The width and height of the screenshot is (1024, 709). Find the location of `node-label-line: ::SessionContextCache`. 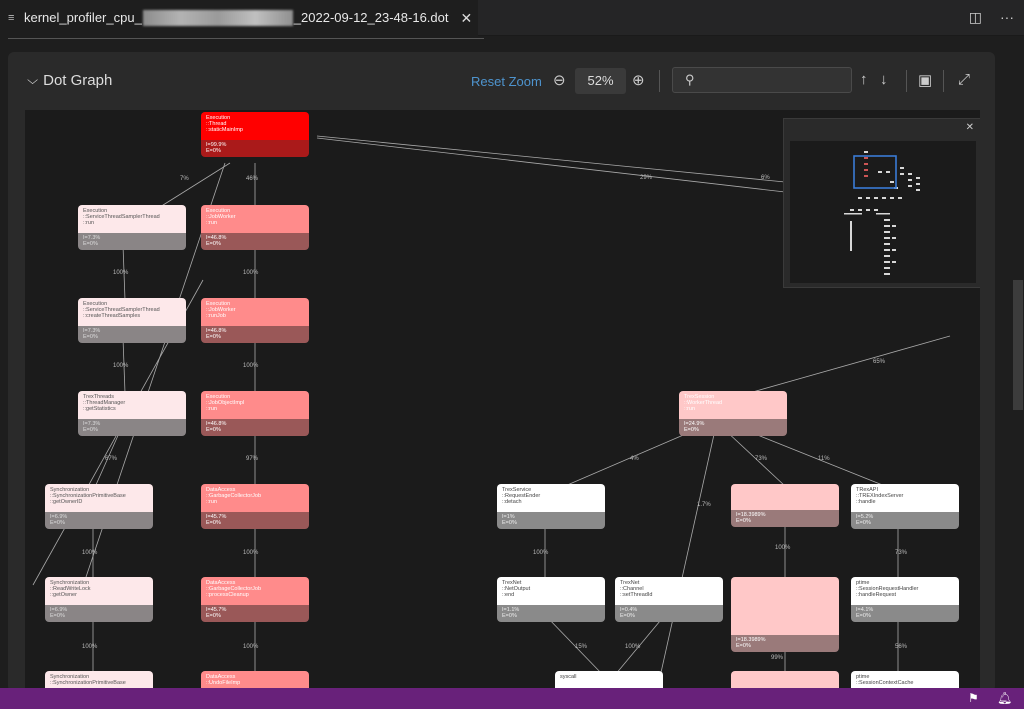

node-label-line: ::SessionContextCache is located at coordinates (885, 683).